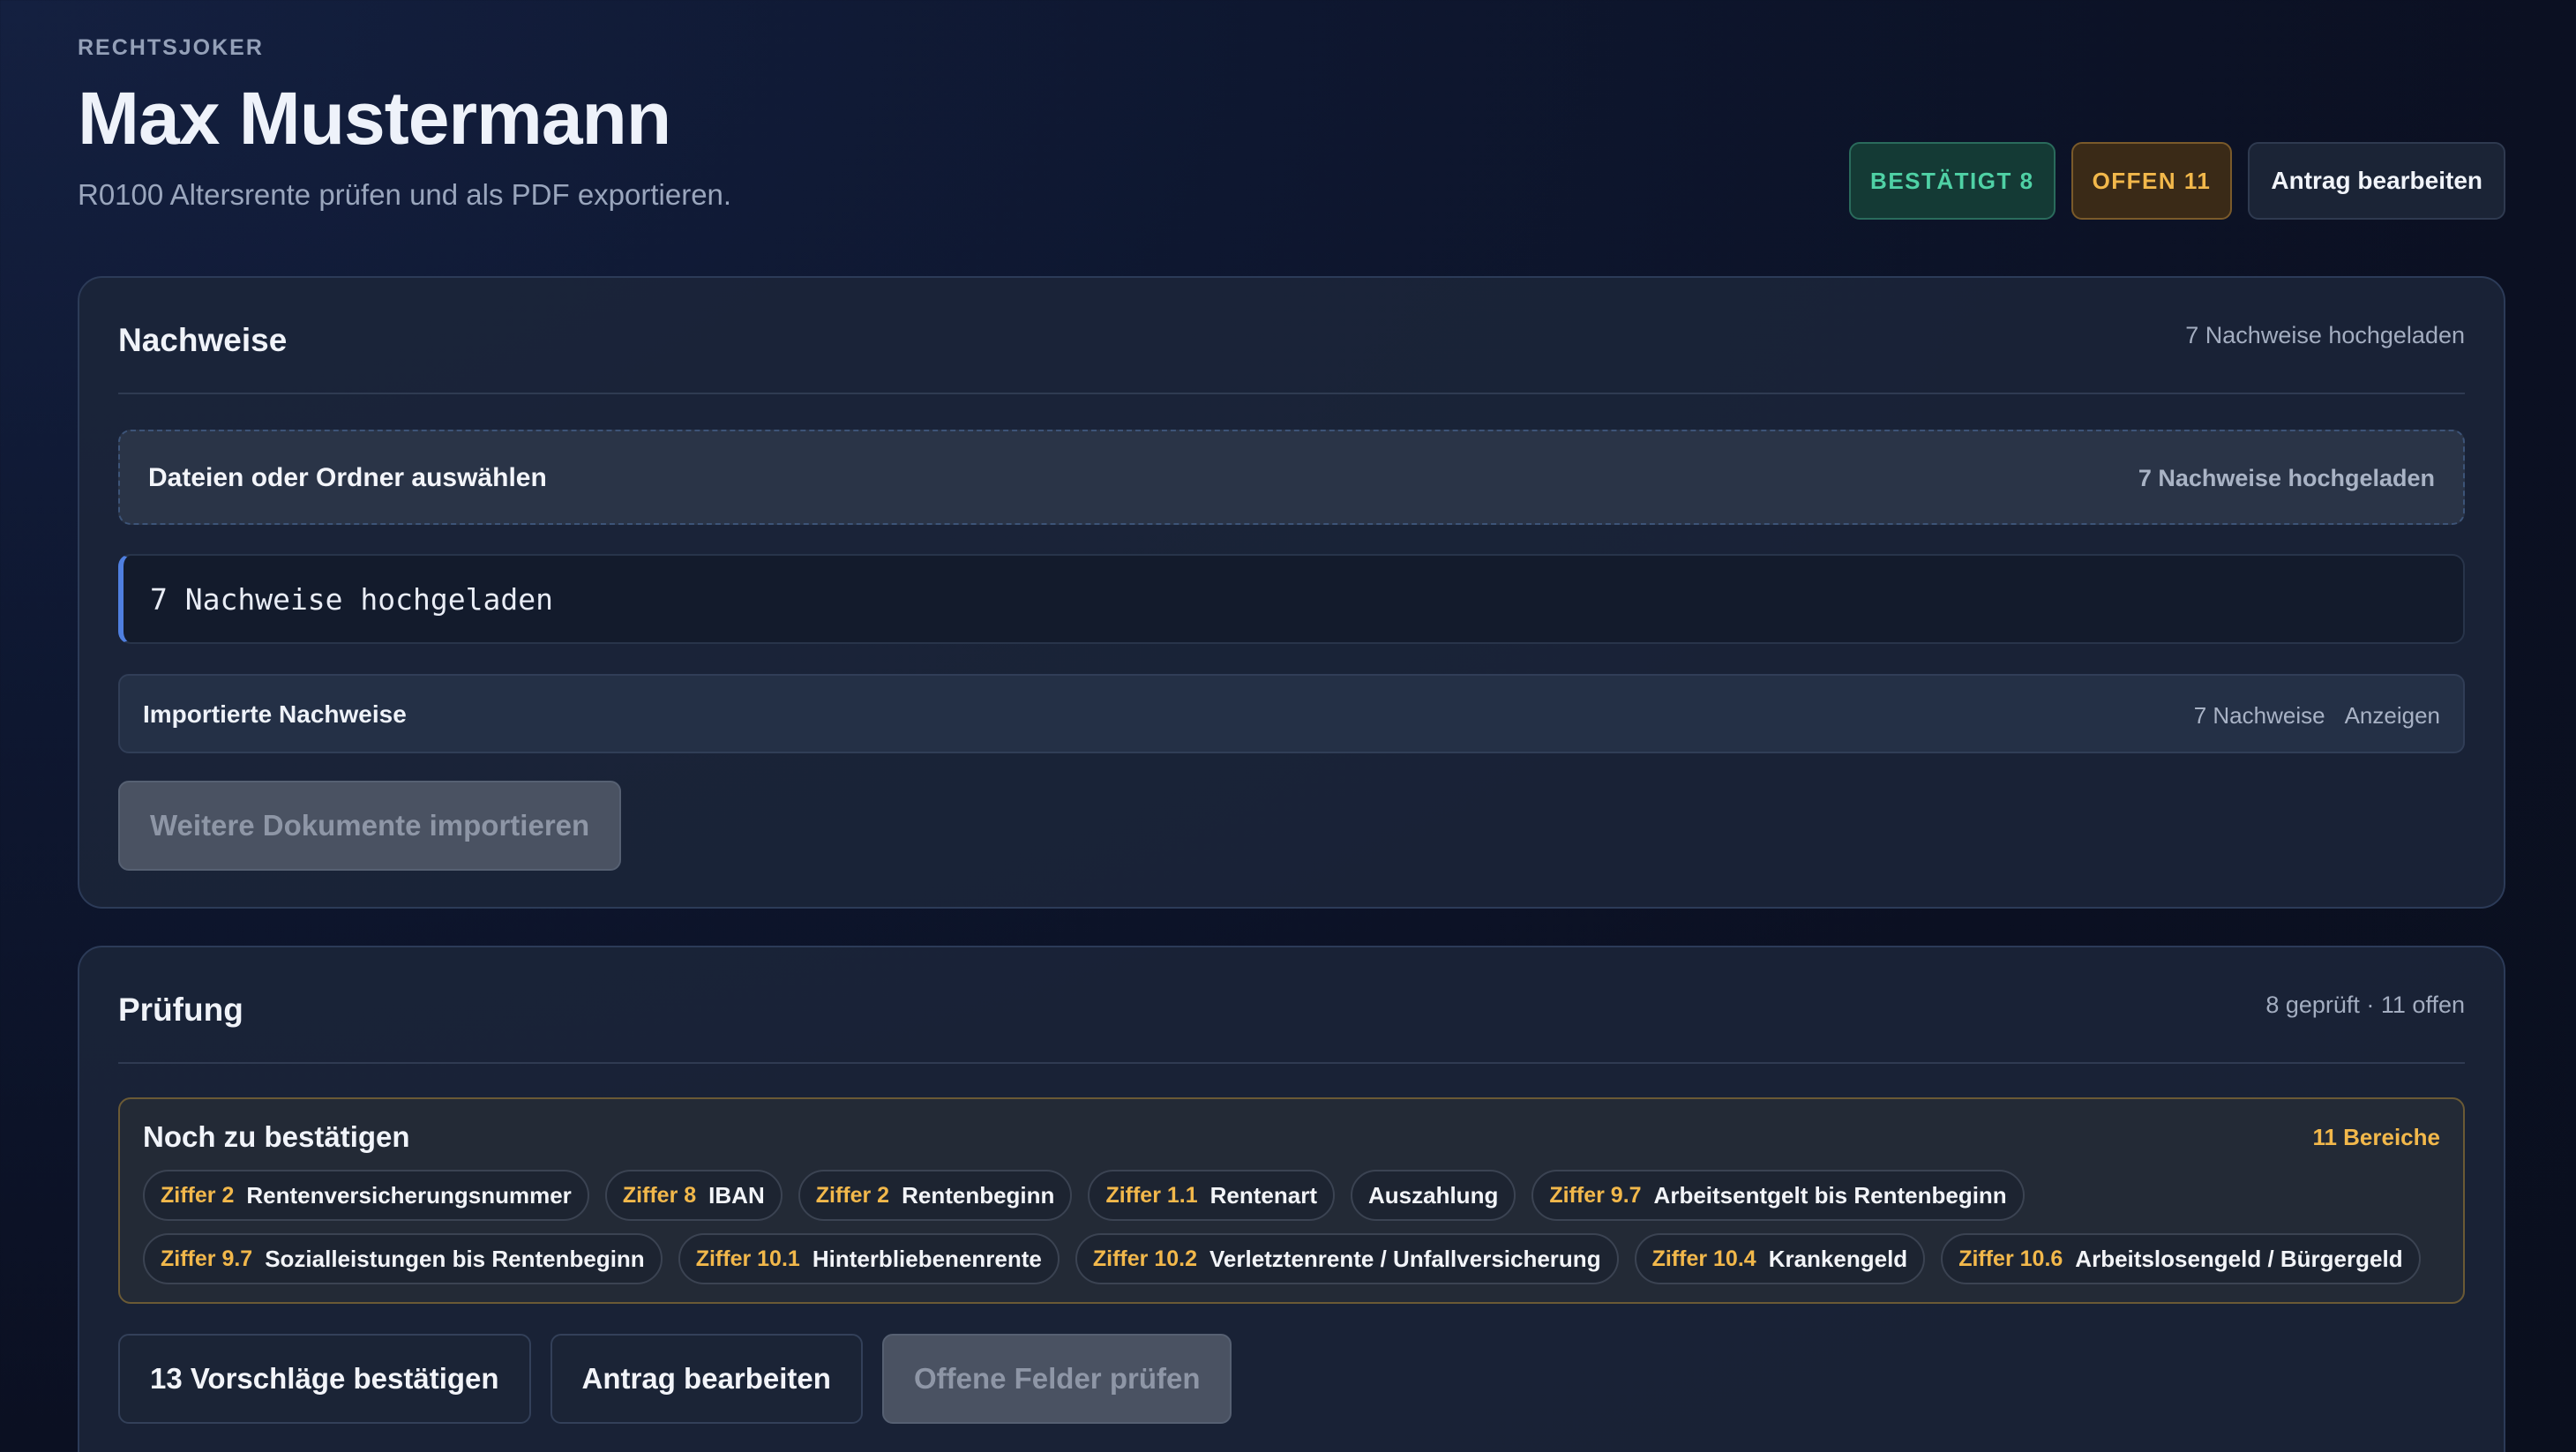 Image resolution: width=2576 pixels, height=1452 pixels. Describe the element at coordinates (1405, 1258) in the screenshot. I see `chip-label: Verletztenrente / Unfallversicherung` at that location.